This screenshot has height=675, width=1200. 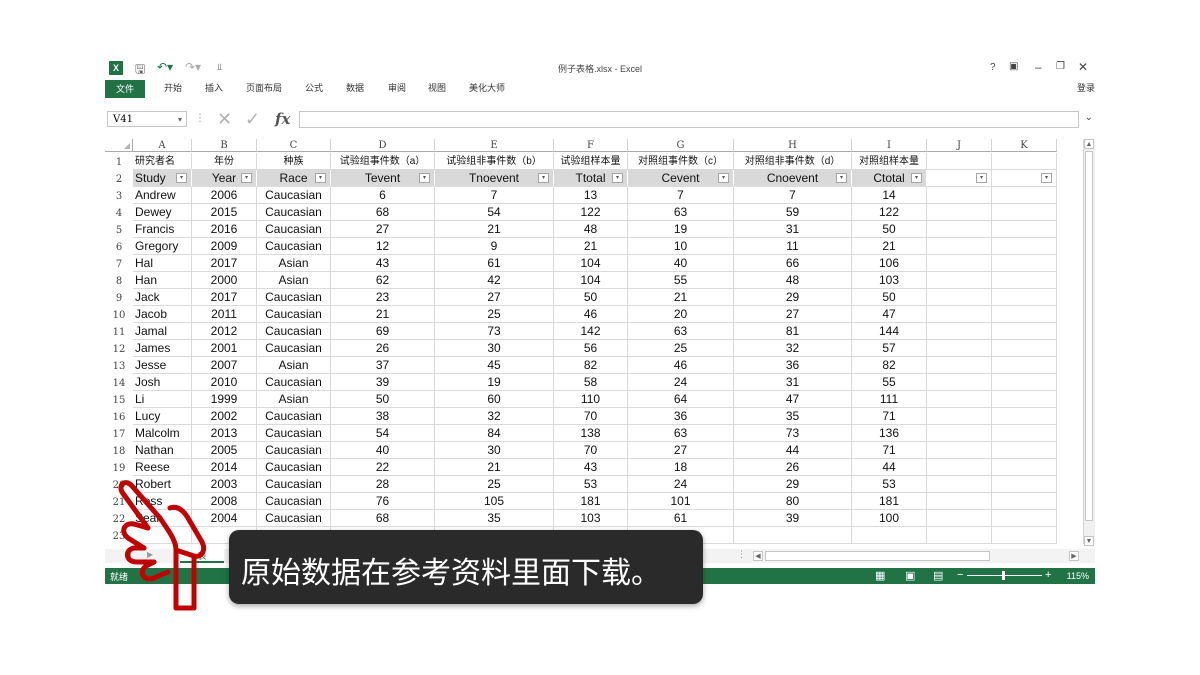 I want to click on column-header-h: H, so click(x=793, y=145).